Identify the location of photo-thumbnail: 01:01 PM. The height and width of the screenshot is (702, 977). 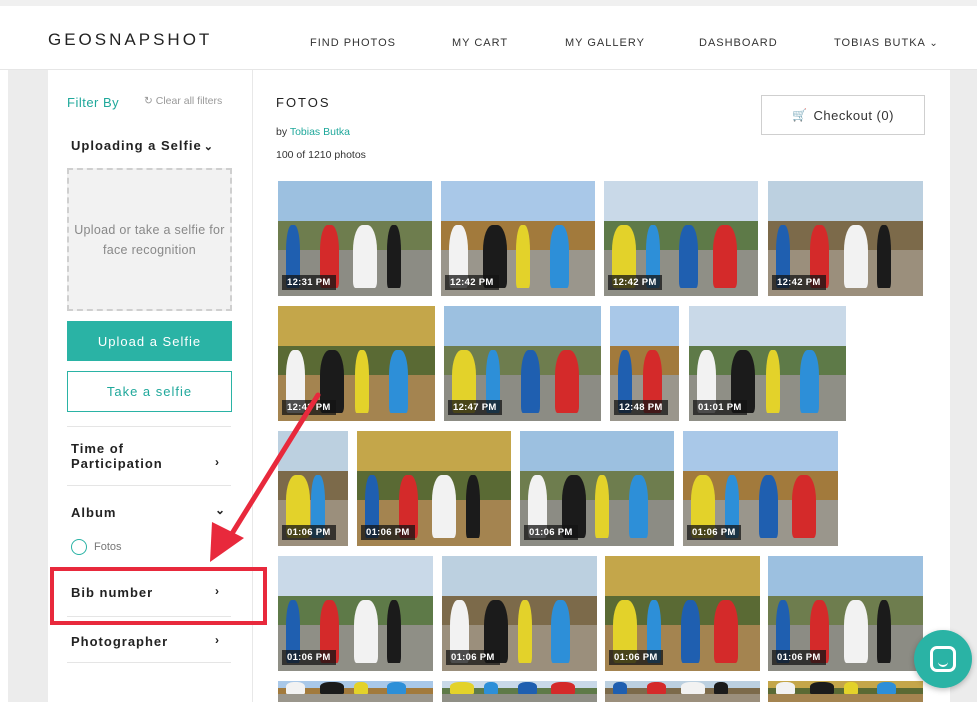
(767, 363).